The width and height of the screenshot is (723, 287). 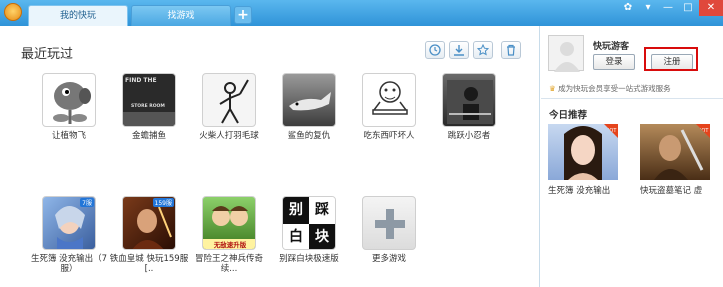 I want to click on today-recommend-title: 今日推荐, so click(x=568, y=115).